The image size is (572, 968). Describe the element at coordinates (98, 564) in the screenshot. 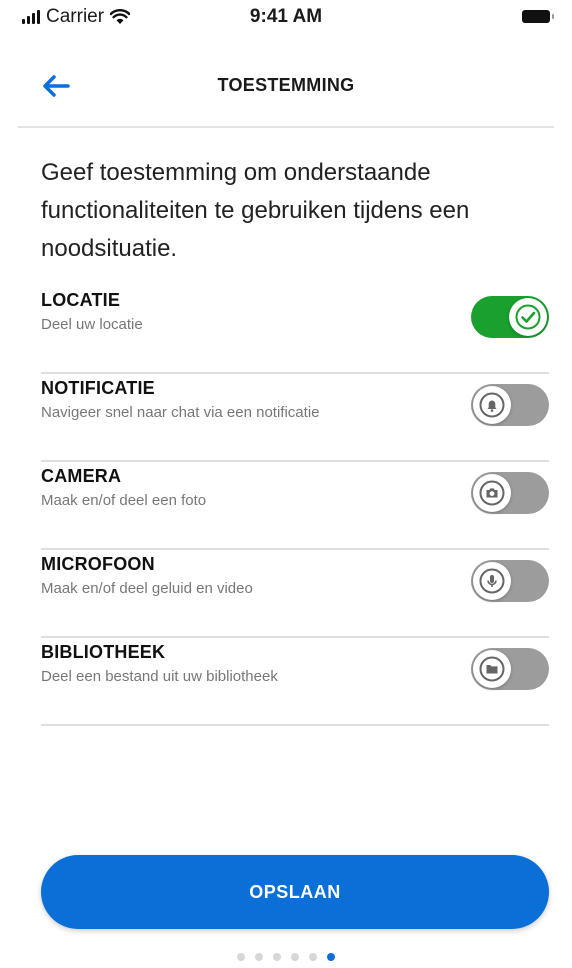

I see `permission-title: MICROFOON` at that location.